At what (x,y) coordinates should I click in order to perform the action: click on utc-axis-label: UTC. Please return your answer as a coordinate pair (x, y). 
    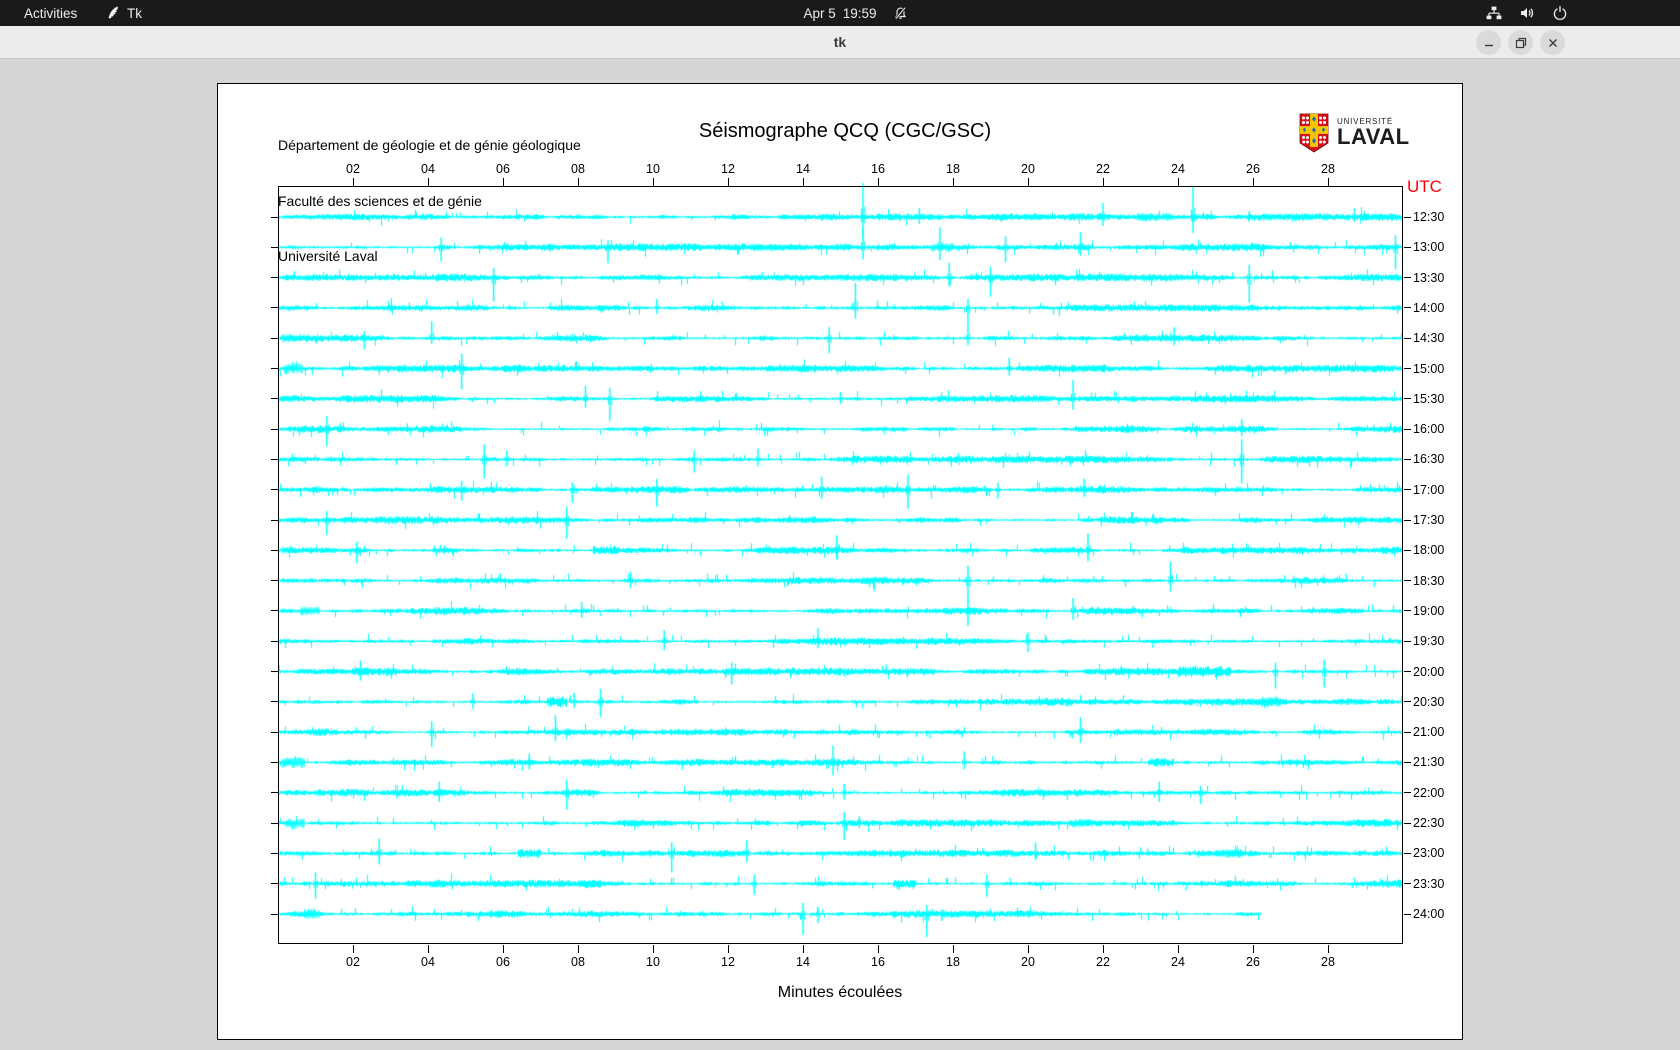
    Looking at the image, I should click on (1424, 186).